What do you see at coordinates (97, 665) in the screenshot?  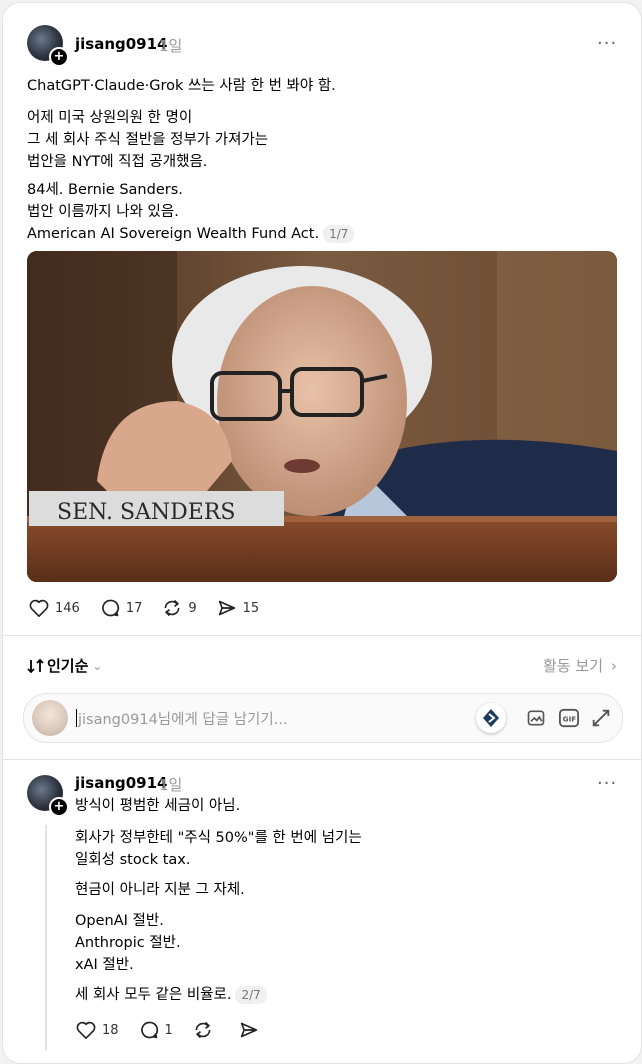 I see `chevron-down-icon: ⌄` at bounding box center [97, 665].